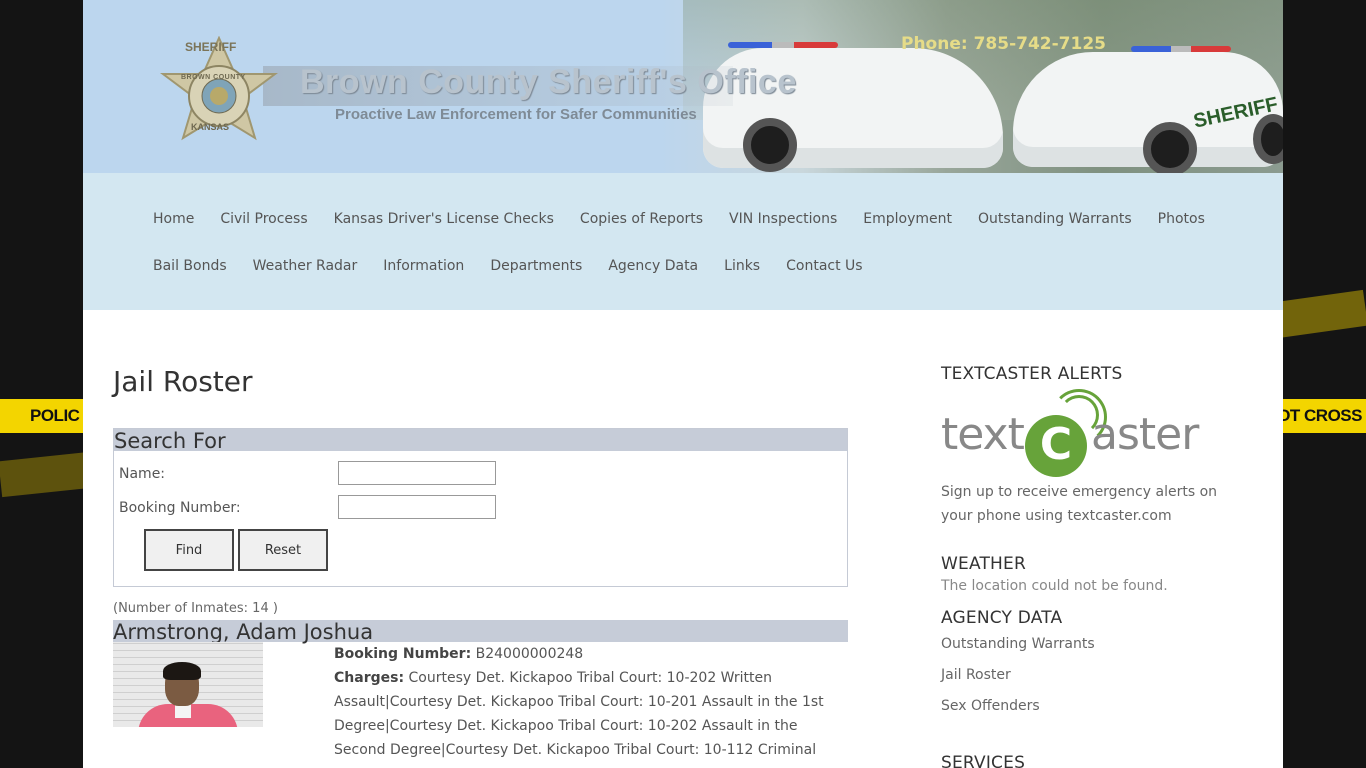 Image resolution: width=1366 pixels, height=768 pixels. What do you see at coordinates (182, 671) in the screenshot?
I see `mugshot-hair` at bounding box center [182, 671].